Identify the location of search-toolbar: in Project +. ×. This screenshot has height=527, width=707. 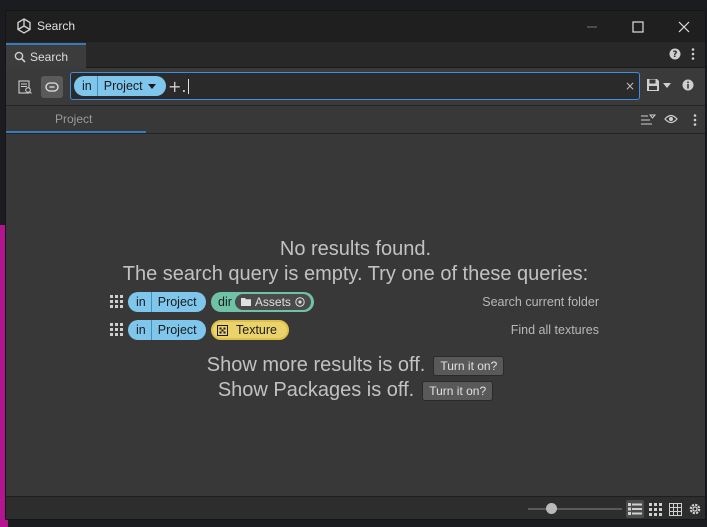
(355, 87).